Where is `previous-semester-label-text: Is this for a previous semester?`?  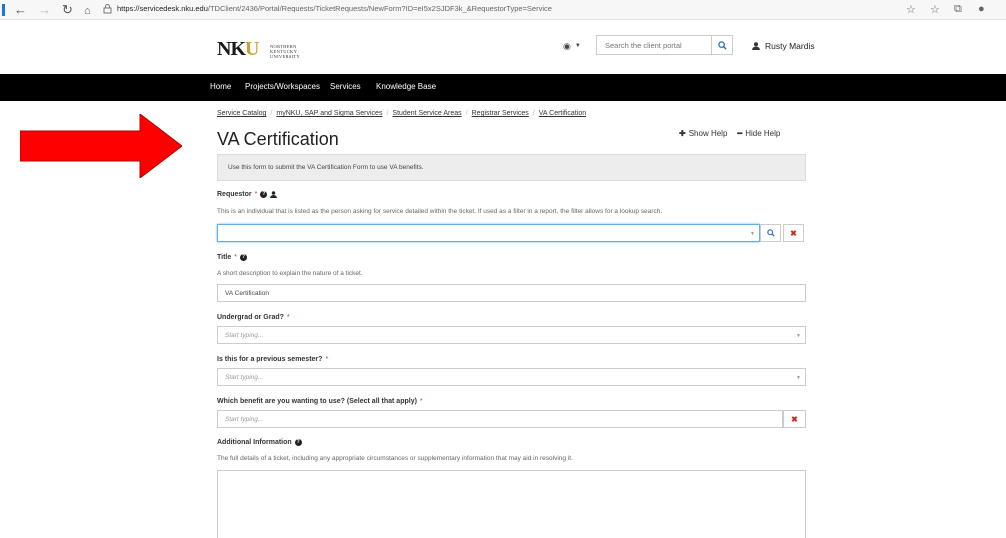
previous-semester-label-text: Is this for a previous semester? is located at coordinates (270, 359).